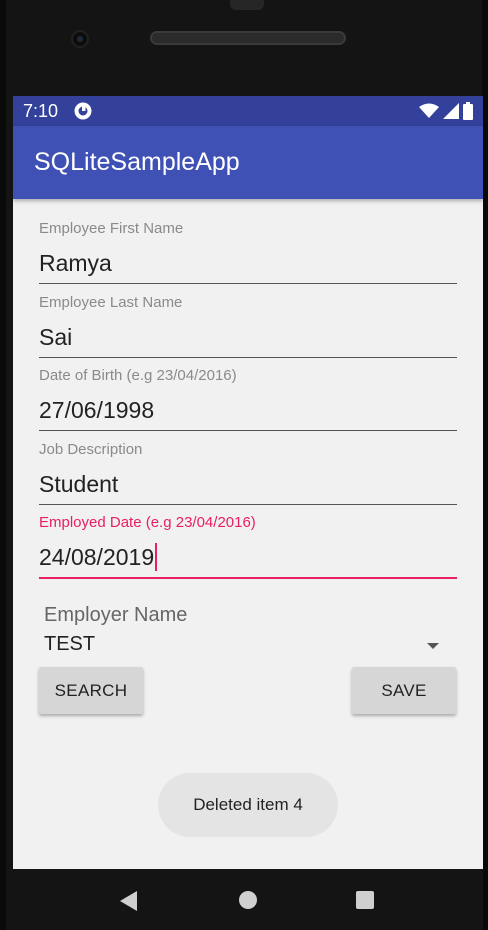 The width and height of the screenshot is (488, 930). What do you see at coordinates (429, 110) in the screenshot?
I see `wifi-icon` at bounding box center [429, 110].